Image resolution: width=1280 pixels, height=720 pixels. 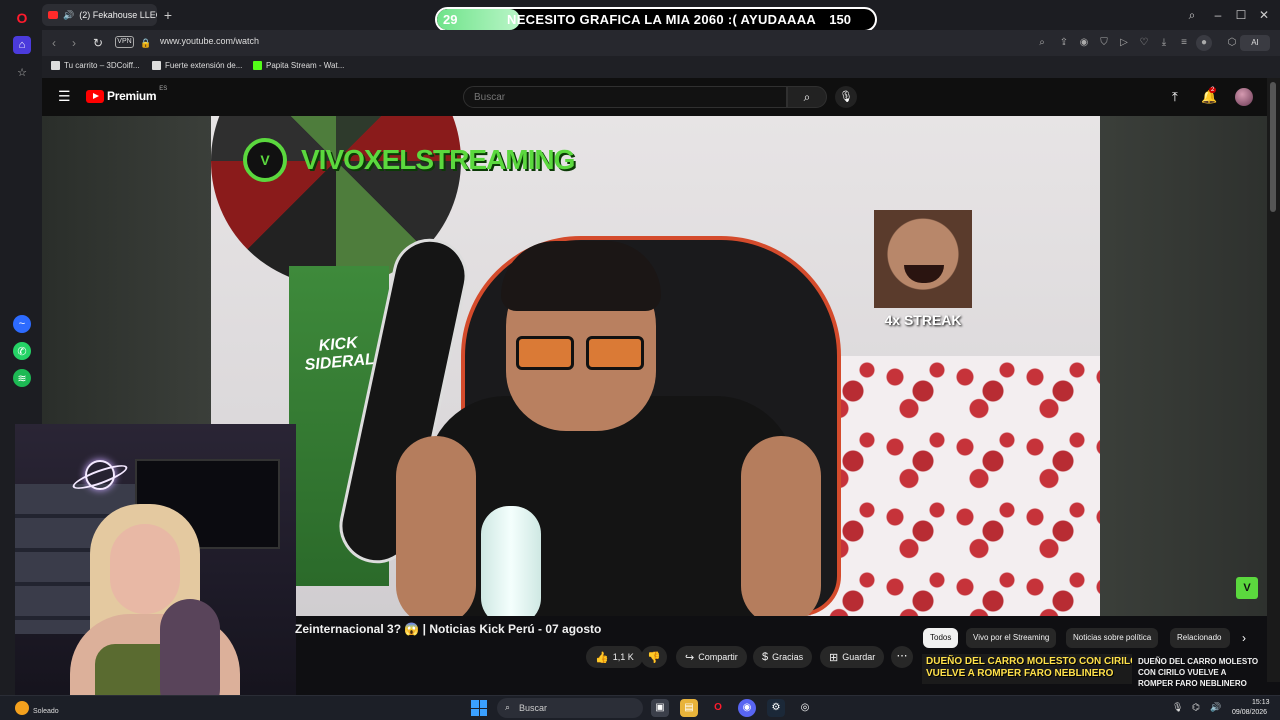 I want to click on obs-icon: ◎, so click(x=805, y=708).